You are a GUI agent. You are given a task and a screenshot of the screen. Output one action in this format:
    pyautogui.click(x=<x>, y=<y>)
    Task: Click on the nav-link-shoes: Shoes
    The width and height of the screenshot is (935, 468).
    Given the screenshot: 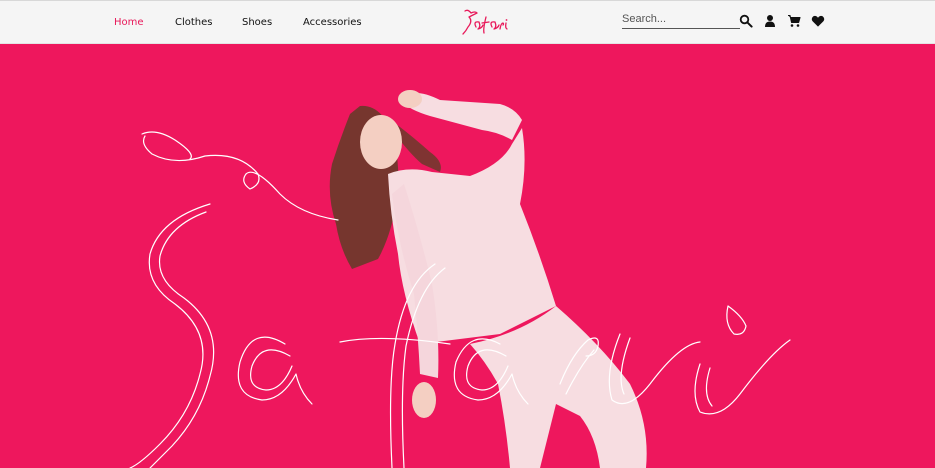 What is the action you would take?
    pyautogui.click(x=257, y=22)
    